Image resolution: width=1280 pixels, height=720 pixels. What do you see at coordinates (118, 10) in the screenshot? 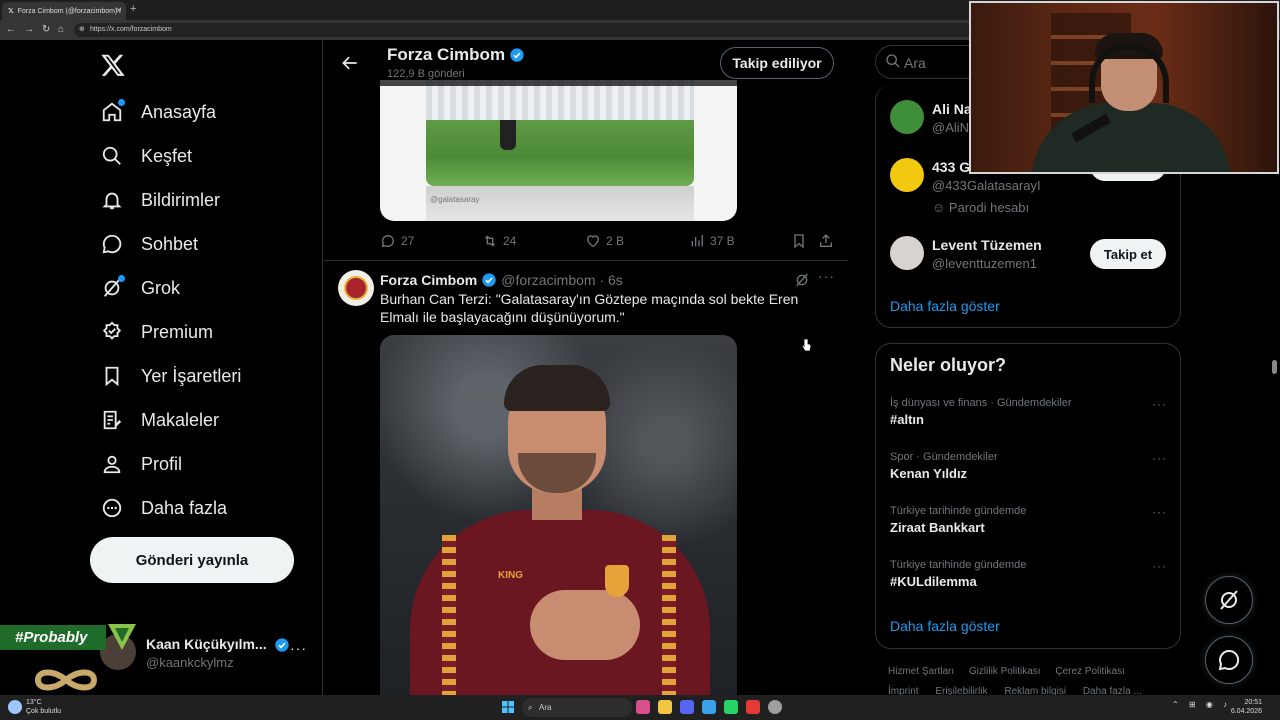
I see `tab-close-icon: ✕` at bounding box center [118, 10].